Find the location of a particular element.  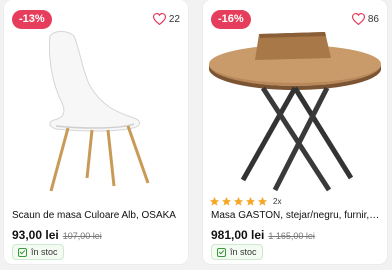

rating-count: 2x is located at coordinates (277, 201).